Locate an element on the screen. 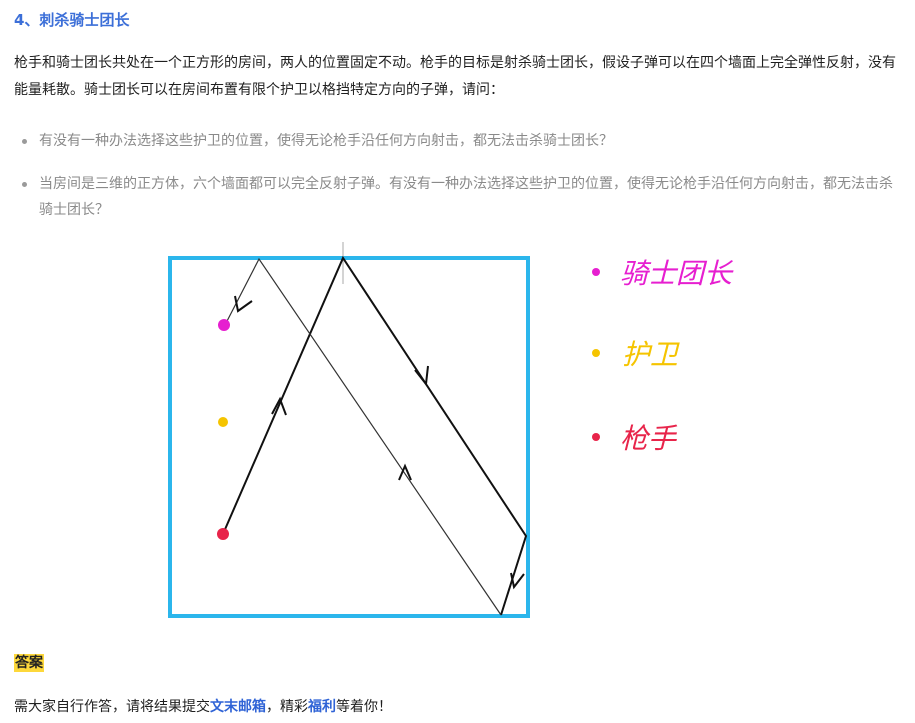 The width and height of the screenshot is (915, 723). closing-text: 需大家自行作答，请将结果提交 is located at coordinates (112, 707).